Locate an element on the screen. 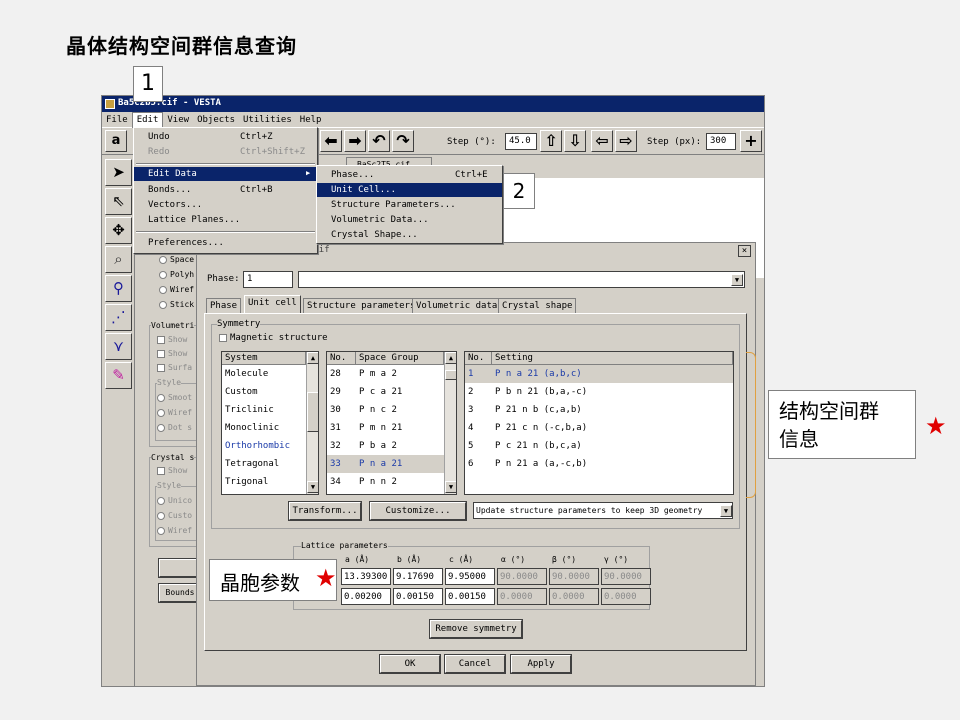  sg-row-31: 31 P m n 21 is located at coordinates (385, 428).